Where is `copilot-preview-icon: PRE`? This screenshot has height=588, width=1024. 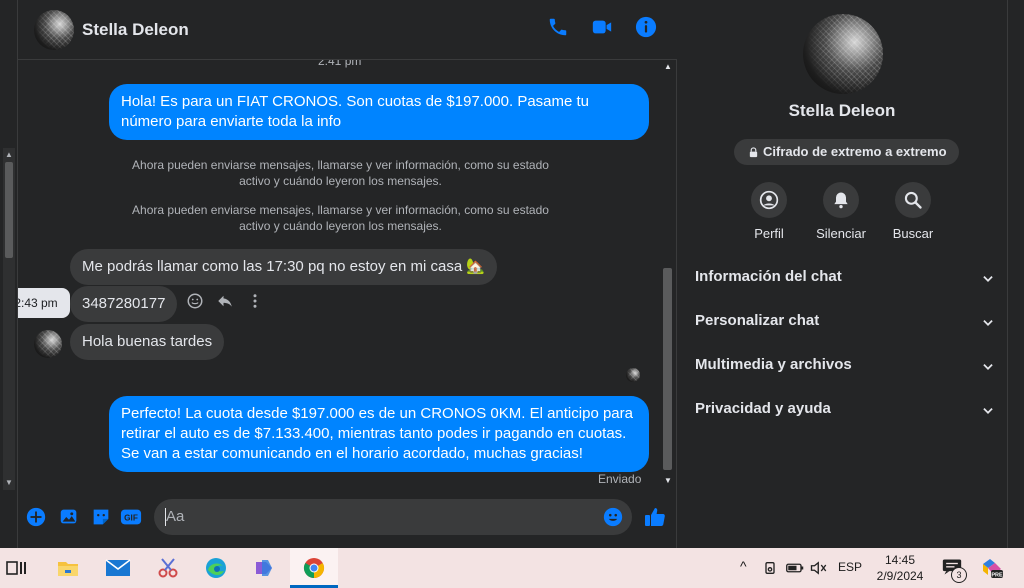
copilot-preview-icon: PRE is located at coordinates (992, 568).